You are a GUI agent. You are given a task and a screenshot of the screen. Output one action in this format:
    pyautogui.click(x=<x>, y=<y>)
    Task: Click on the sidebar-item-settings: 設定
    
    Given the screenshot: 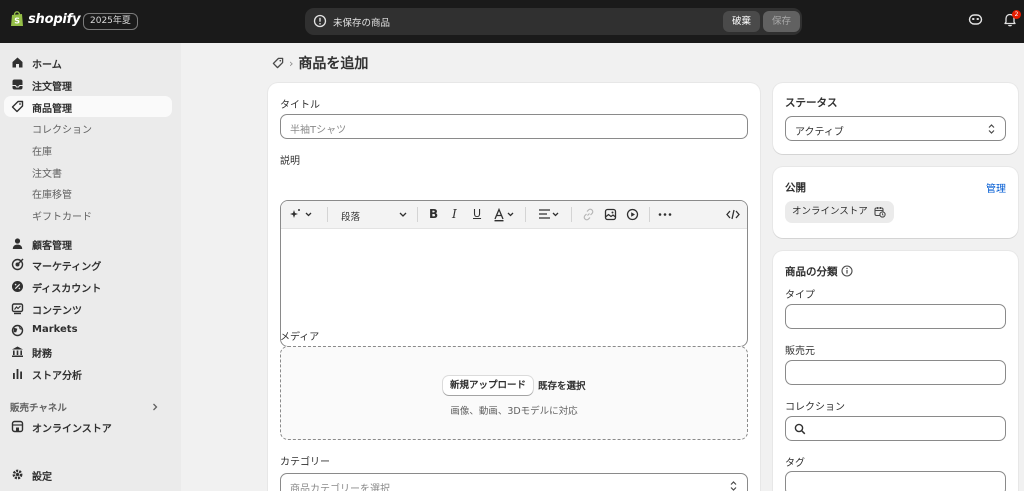 What is the action you would take?
    pyautogui.click(x=88, y=474)
    